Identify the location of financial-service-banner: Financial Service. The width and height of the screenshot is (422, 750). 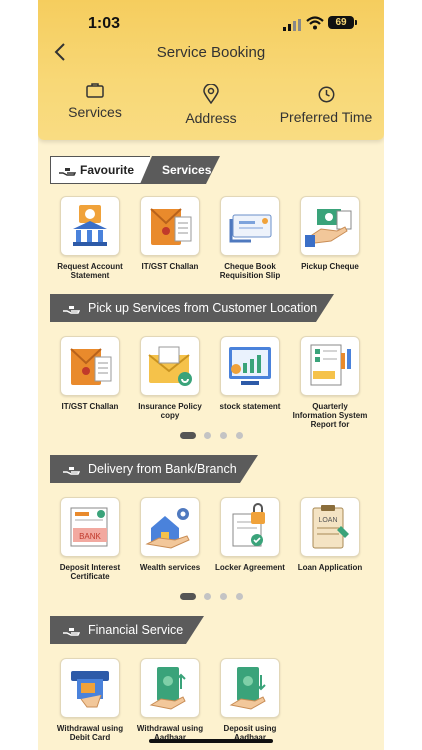
(127, 630).